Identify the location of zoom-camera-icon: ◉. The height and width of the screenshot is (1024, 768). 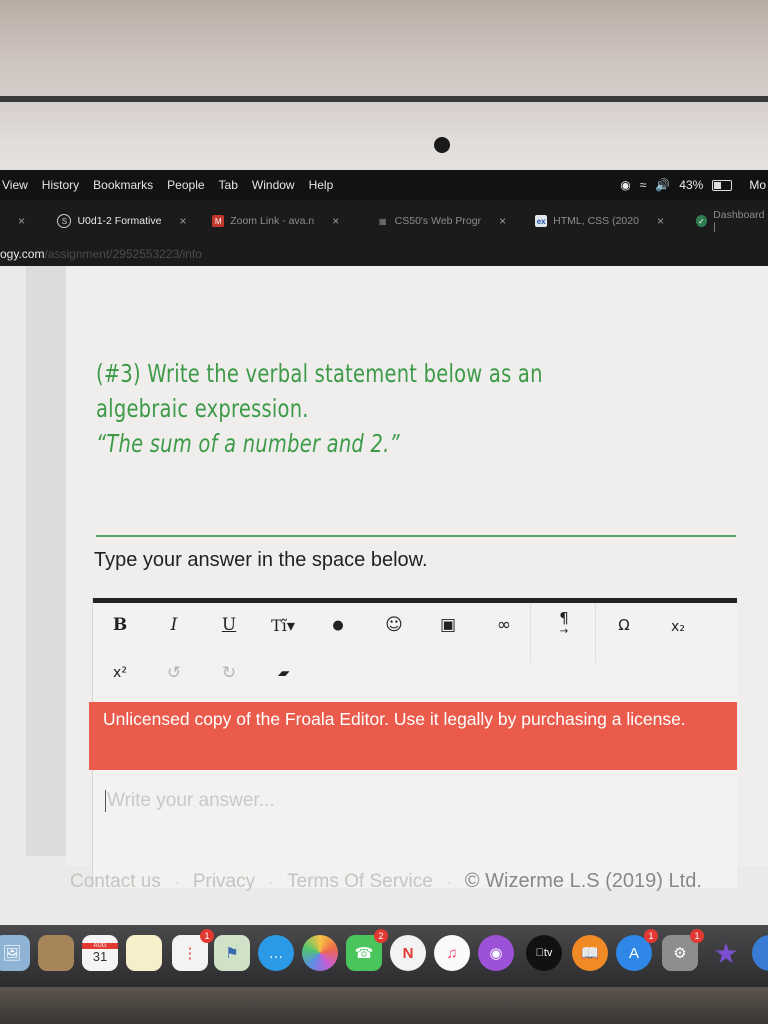
(625, 185).